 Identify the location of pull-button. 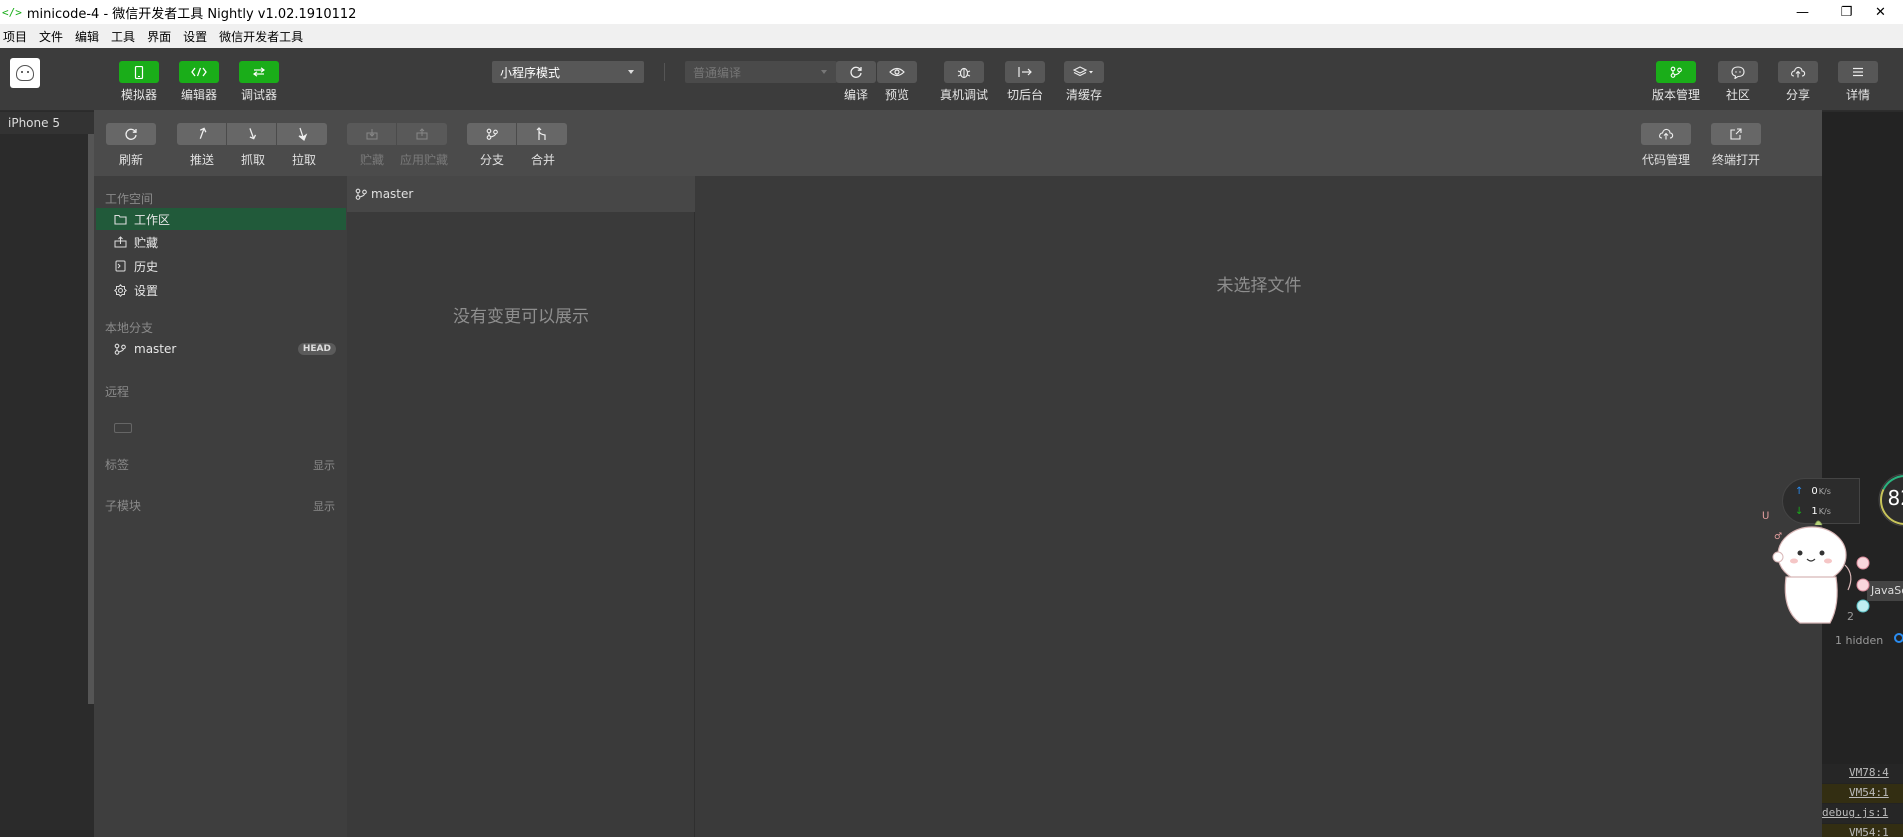
(302, 134).